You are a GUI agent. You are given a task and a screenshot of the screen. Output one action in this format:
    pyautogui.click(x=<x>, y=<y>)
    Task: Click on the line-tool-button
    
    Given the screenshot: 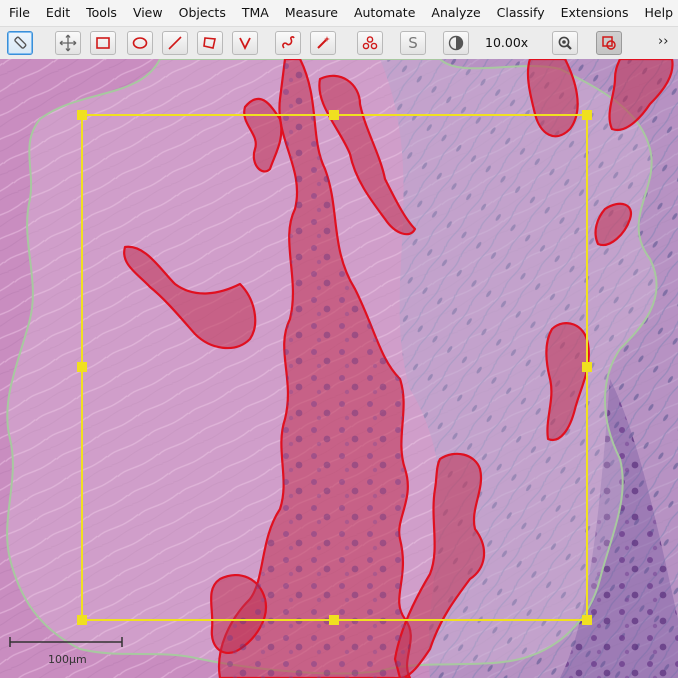 What is the action you would take?
    pyautogui.click(x=175, y=43)
    